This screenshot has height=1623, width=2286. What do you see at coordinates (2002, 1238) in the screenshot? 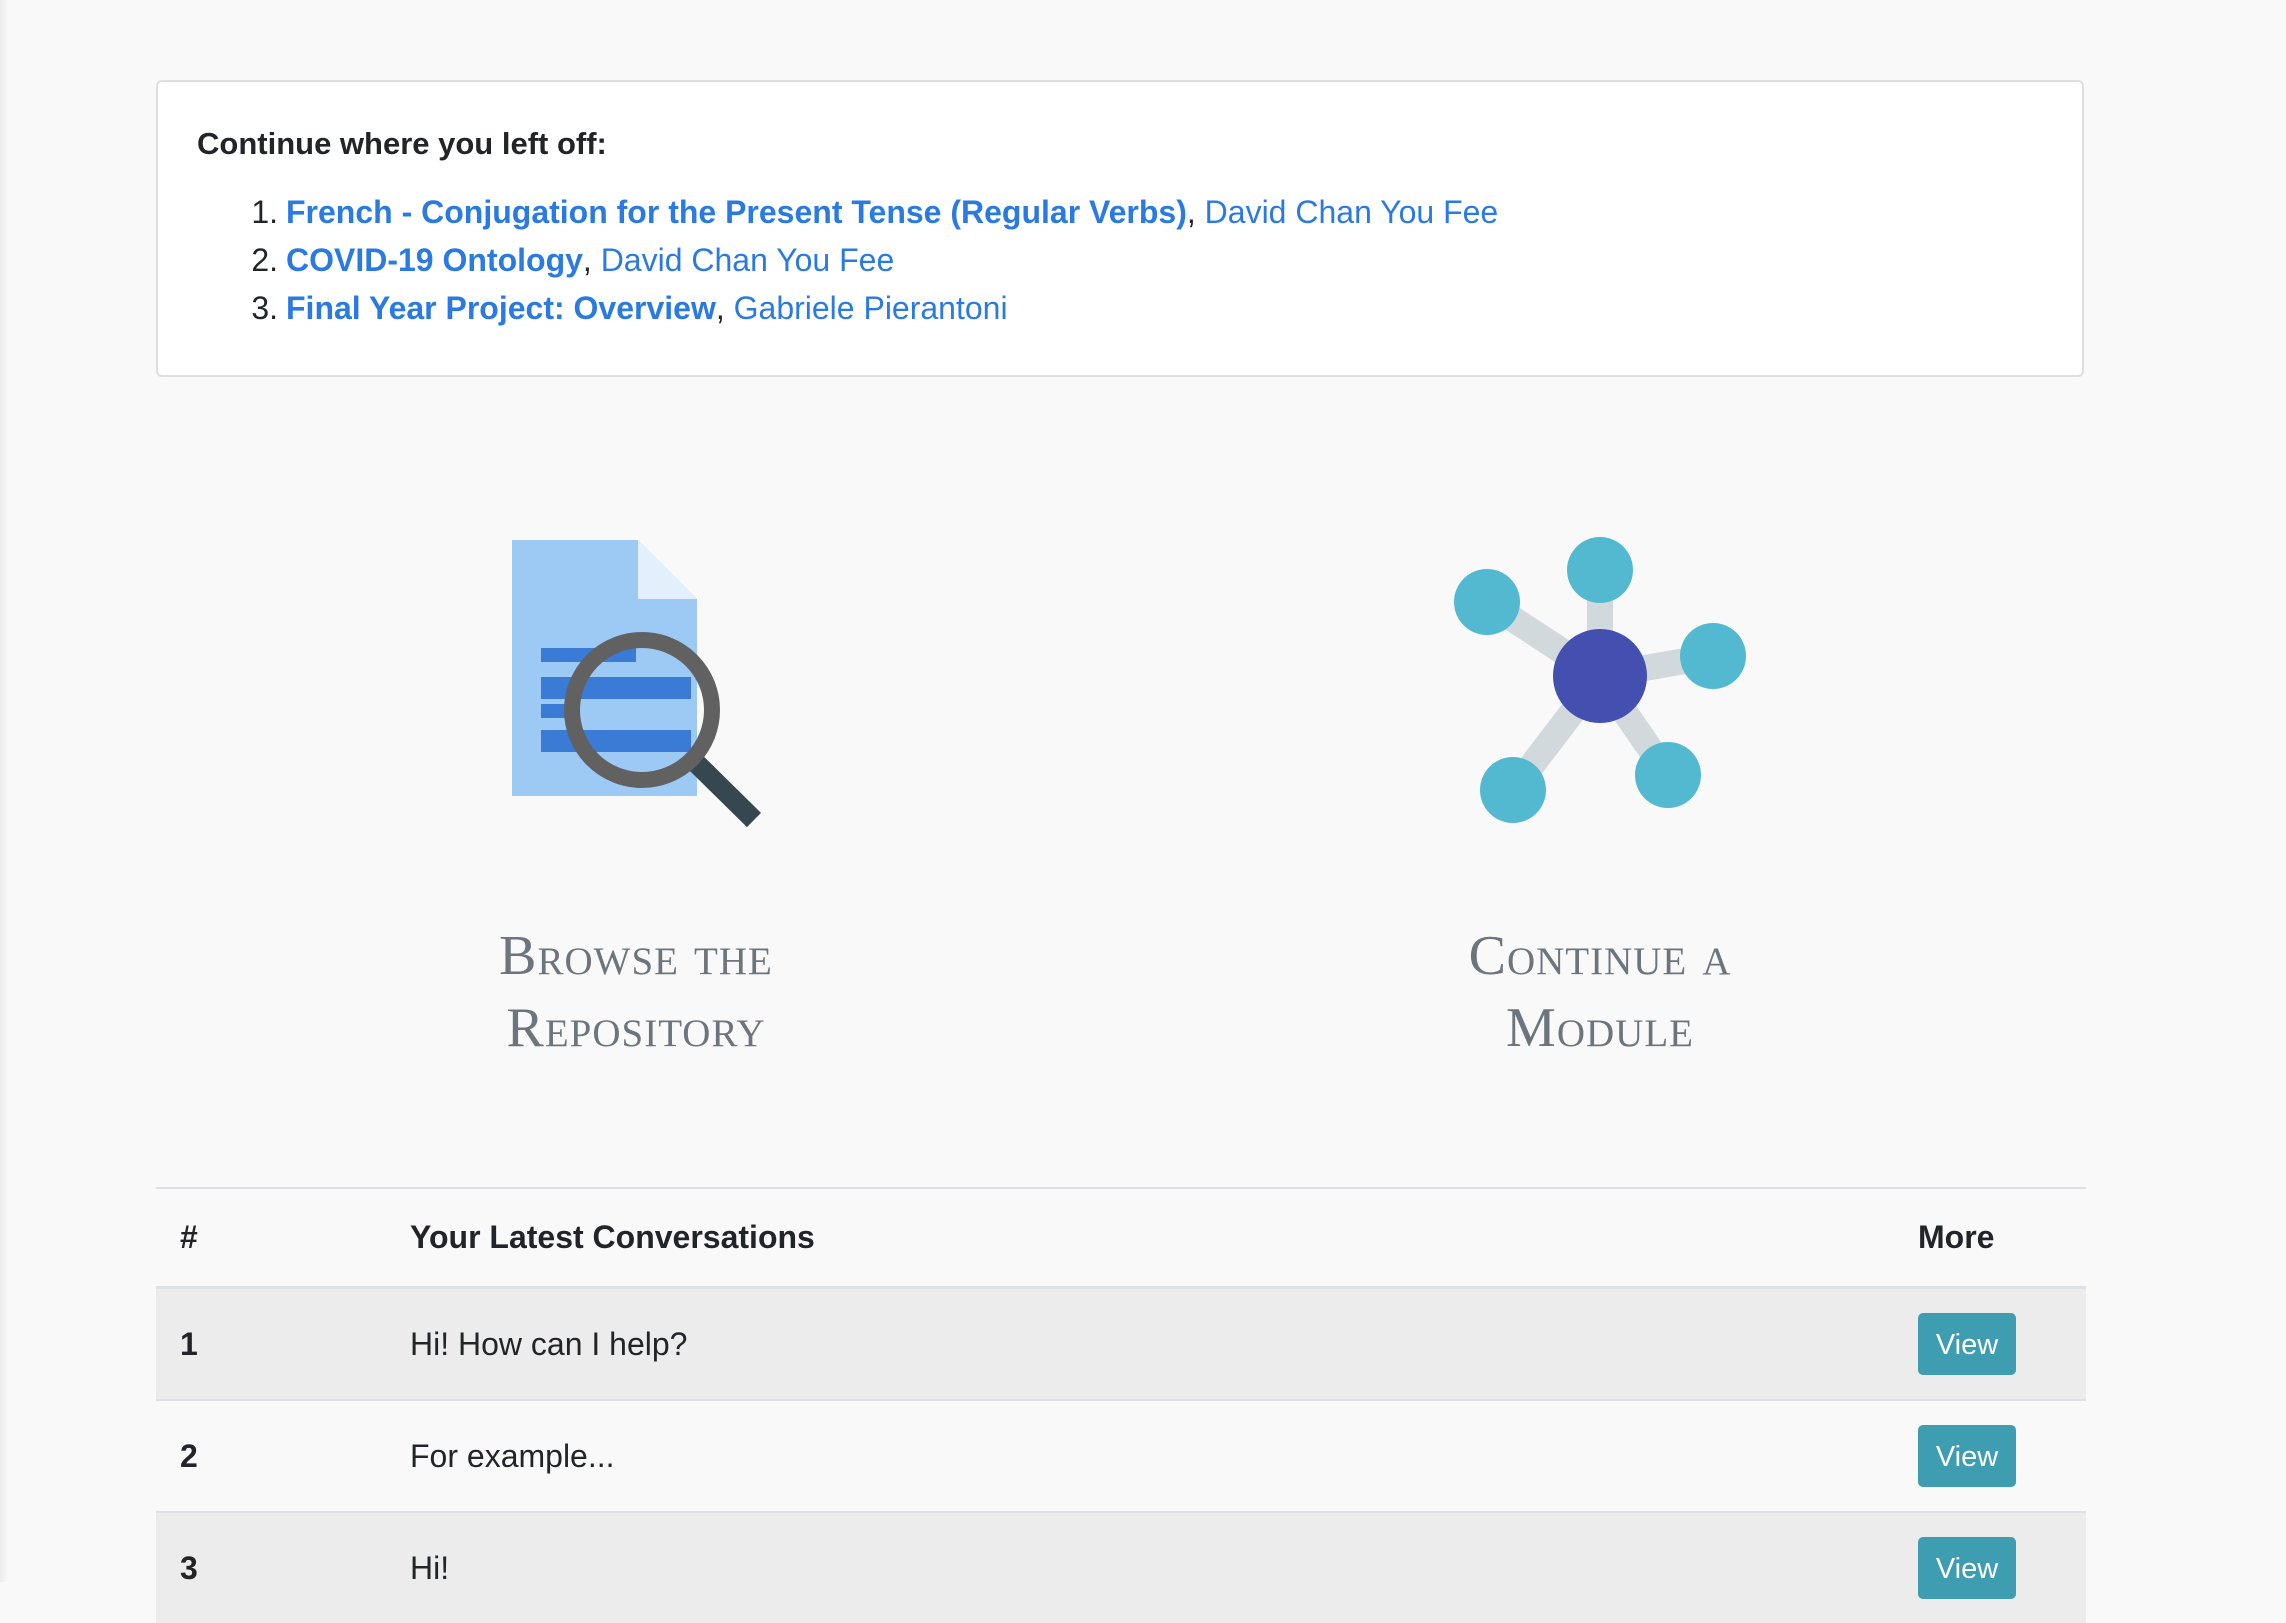
I see `column-header-more: More` at bounding box center [2002, 1238].